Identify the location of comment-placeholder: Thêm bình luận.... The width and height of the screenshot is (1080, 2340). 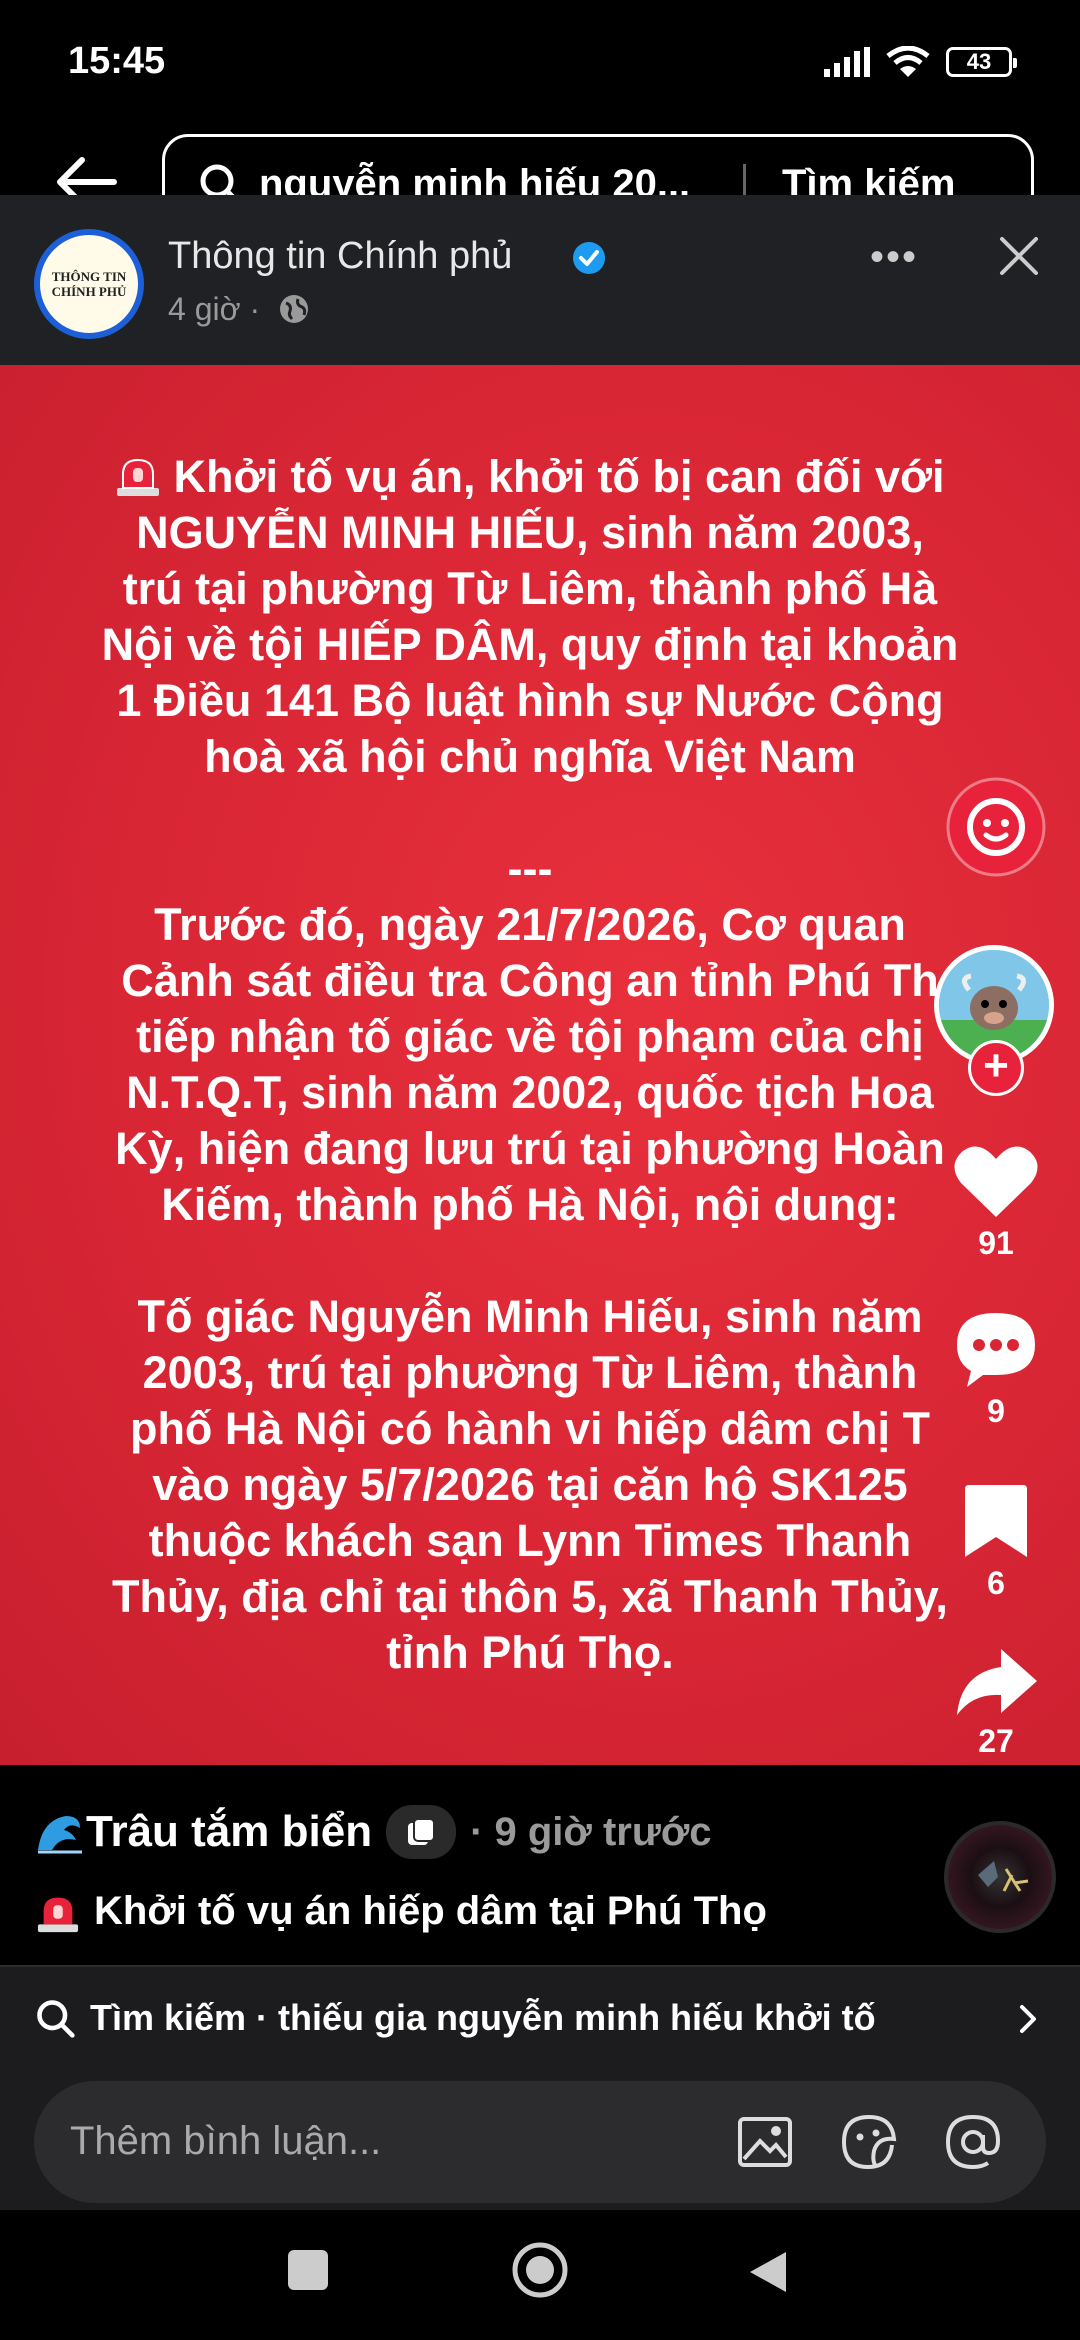
(225, 2141).